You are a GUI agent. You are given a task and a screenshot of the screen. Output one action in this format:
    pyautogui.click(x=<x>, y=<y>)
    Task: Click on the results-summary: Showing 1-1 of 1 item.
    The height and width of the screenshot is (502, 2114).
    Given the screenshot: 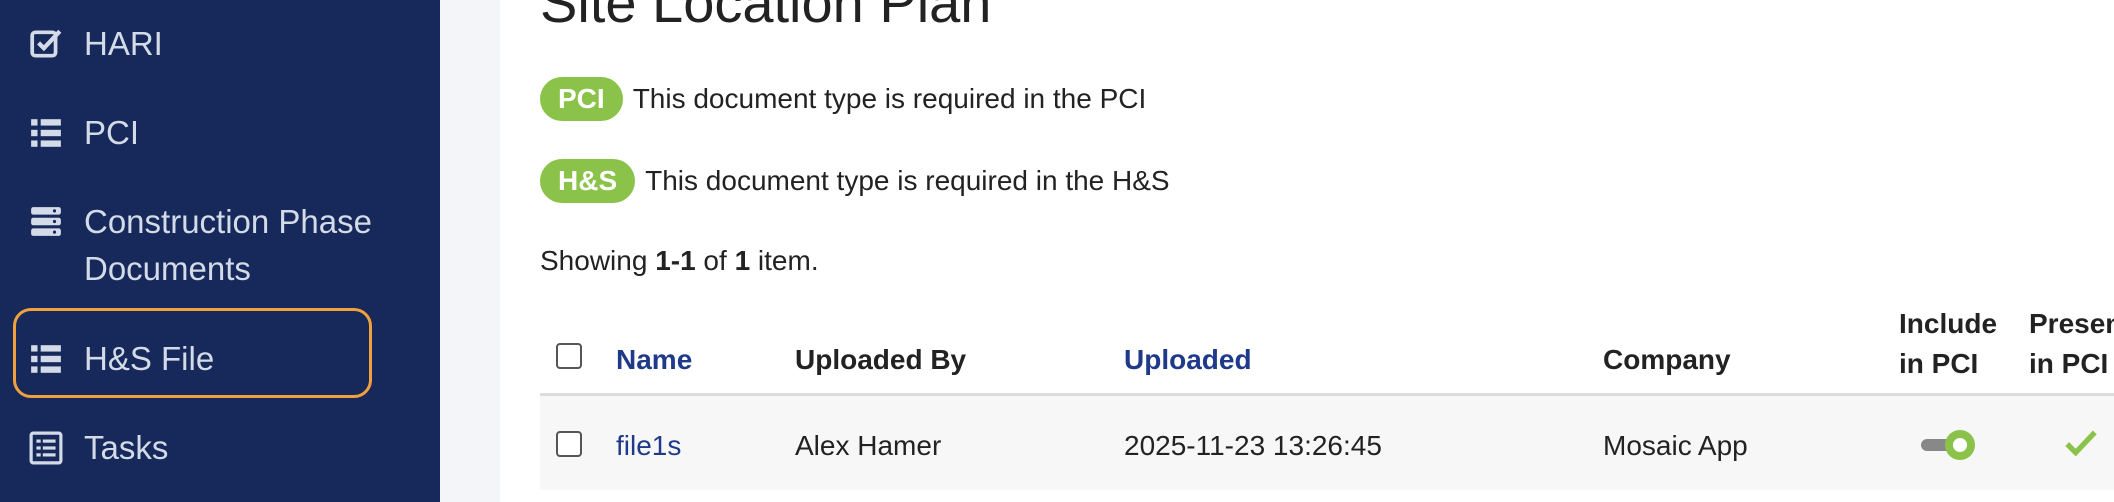 What is the action you would take?
    pyautogui.click(x=679, y=260)
    